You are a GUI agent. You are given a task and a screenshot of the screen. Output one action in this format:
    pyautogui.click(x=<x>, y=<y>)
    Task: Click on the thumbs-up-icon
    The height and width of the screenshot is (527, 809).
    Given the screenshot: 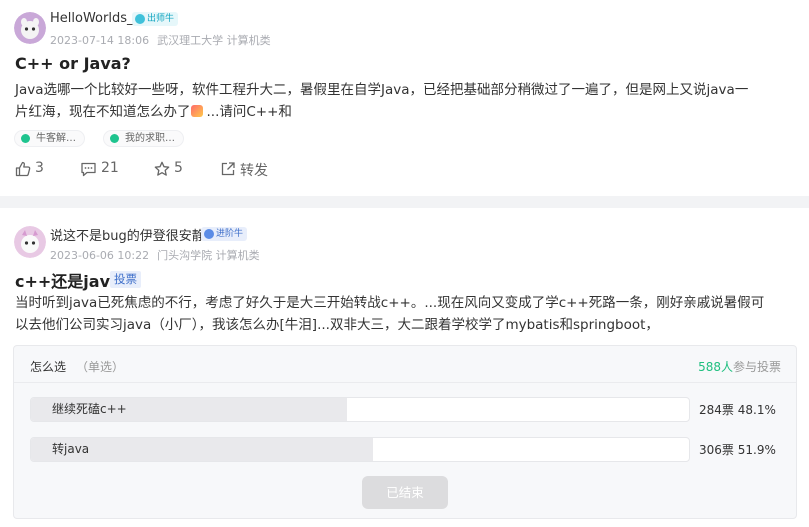 What is the action you would take?
    pyautogui.click(x=23, y=169)
    